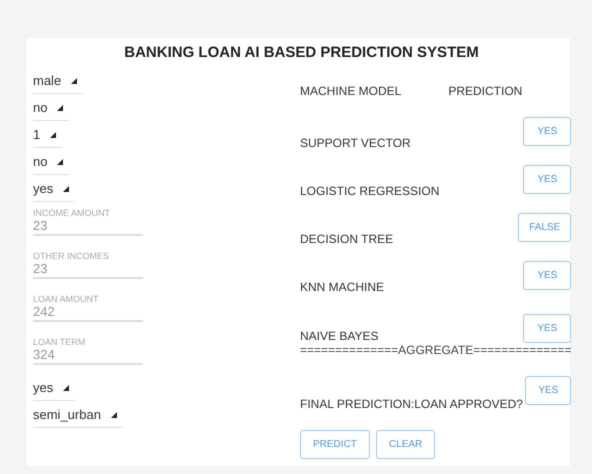  I want to click on prediction-button: FALSE, so click(545, 227).